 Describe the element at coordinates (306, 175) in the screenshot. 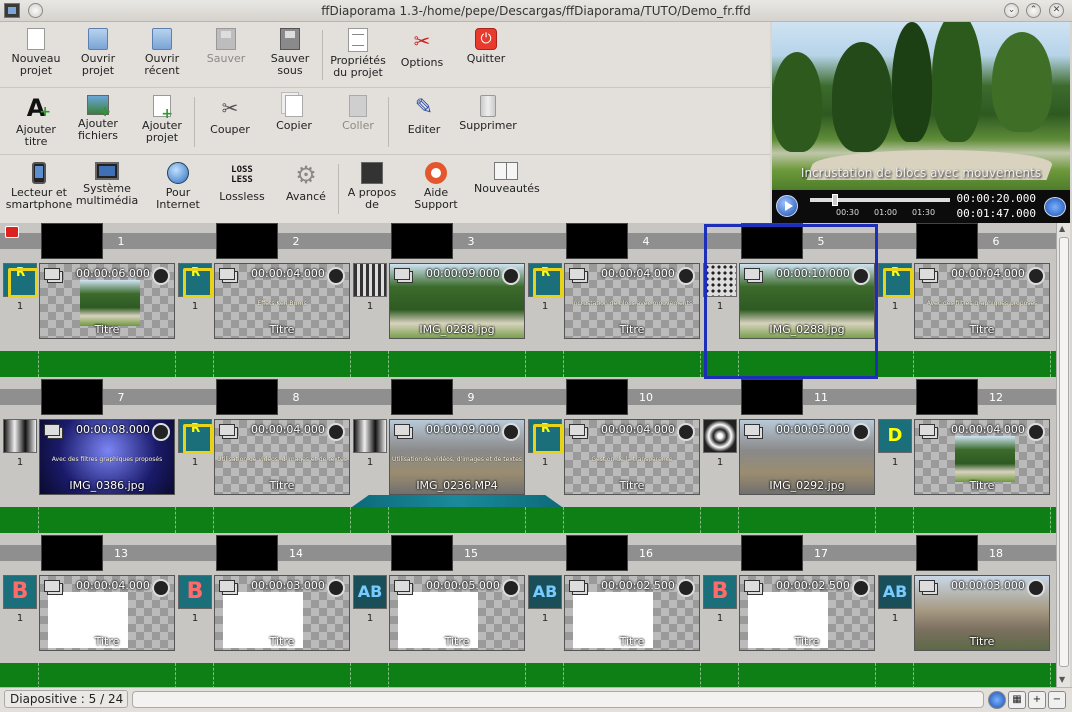

I see `gear-icon: ⚙` at that location.